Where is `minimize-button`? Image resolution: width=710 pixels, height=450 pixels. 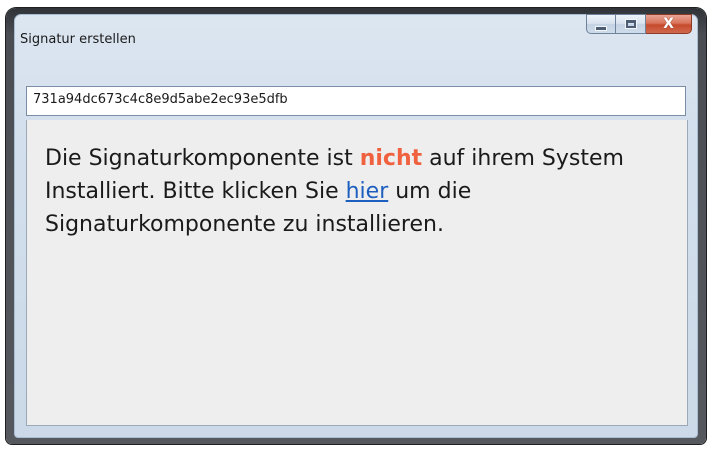
minimize-button is located at coordinates (601, 24).